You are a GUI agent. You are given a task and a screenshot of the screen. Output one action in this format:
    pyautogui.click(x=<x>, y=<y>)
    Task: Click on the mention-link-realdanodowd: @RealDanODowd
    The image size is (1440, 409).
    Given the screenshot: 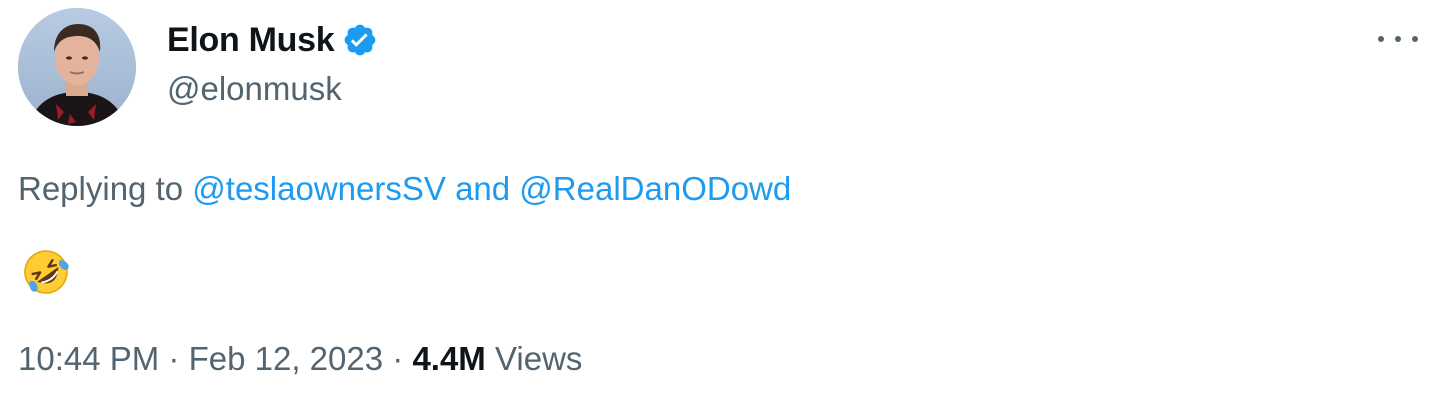 What is the action you would take?
    pyautogui.click(x=655, y=188)
    